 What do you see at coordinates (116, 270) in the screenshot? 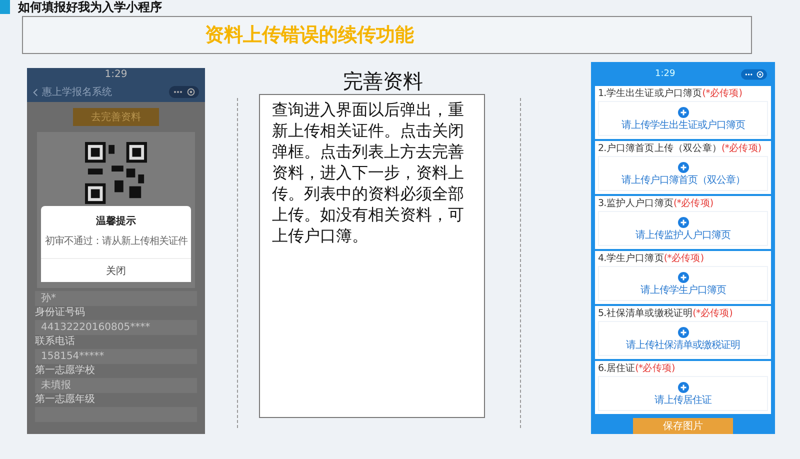
I see `close-button: 关闭` at bounding box center [116, 270].